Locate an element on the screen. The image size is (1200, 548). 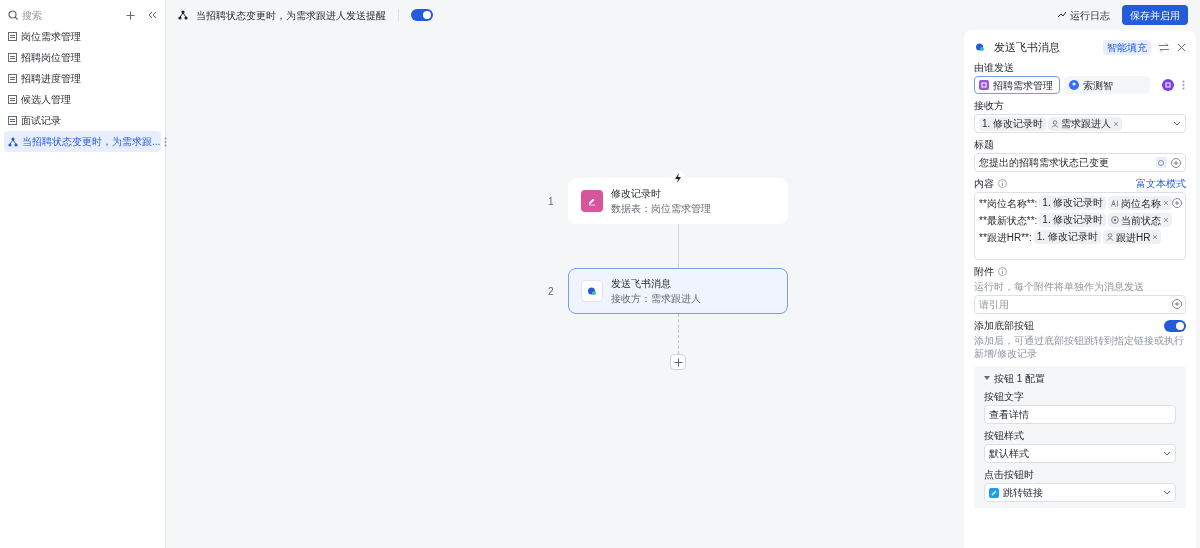
receiver-field: 1. 修改记录时 需求跟进人 is located at coordinates (1080, 123).